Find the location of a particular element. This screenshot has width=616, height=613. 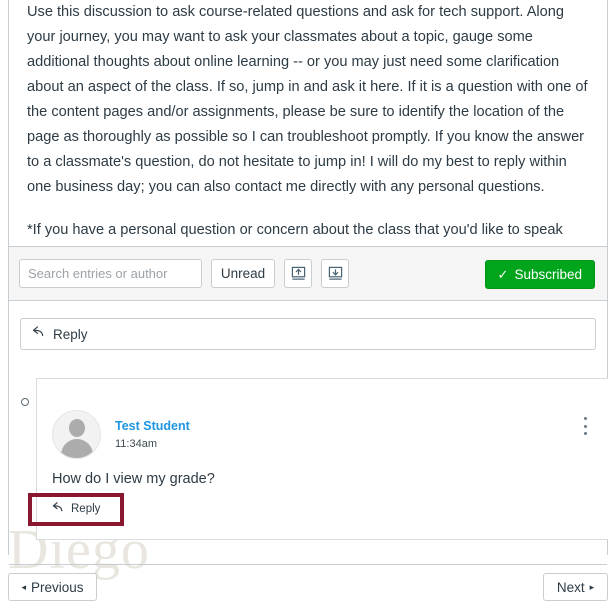

default-user-avatar-icon is located at coordinates (76, 434).